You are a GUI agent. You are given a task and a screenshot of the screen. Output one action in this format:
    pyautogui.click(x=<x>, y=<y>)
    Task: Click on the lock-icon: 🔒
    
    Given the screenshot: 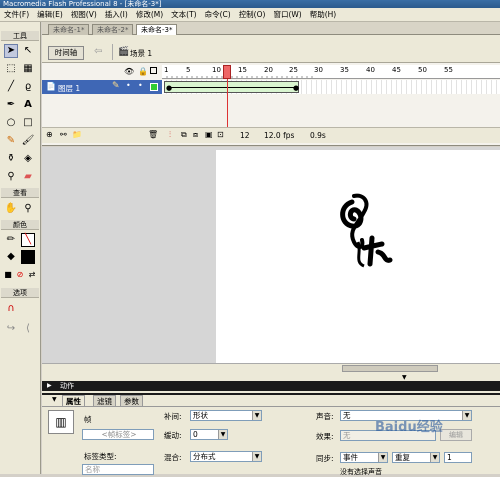 What is the action you would take?
    pyautogui.click(x=143, y=71)
    